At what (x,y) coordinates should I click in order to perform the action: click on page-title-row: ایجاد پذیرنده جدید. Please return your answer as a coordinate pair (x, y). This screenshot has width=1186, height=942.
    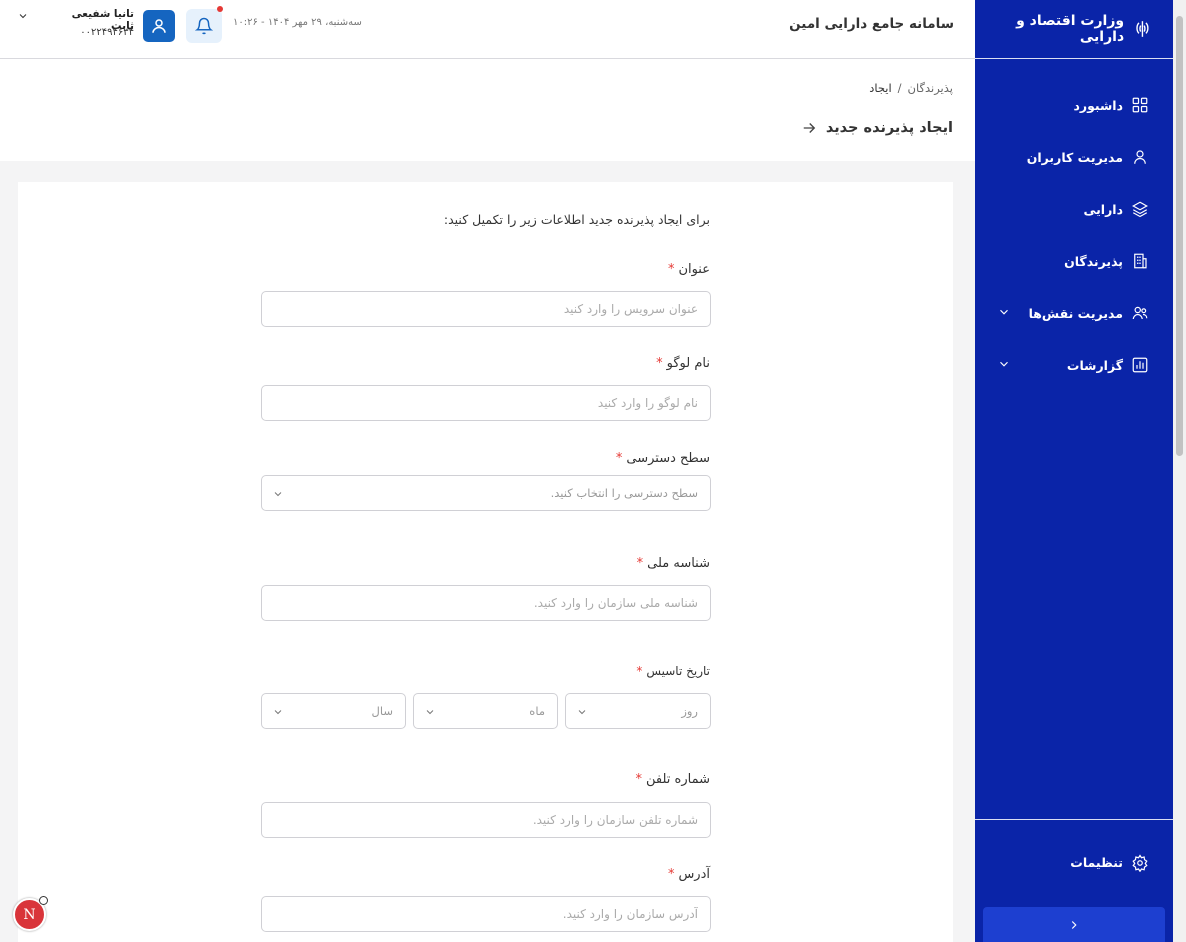
    Looking at the image, I should click on (876, 128).